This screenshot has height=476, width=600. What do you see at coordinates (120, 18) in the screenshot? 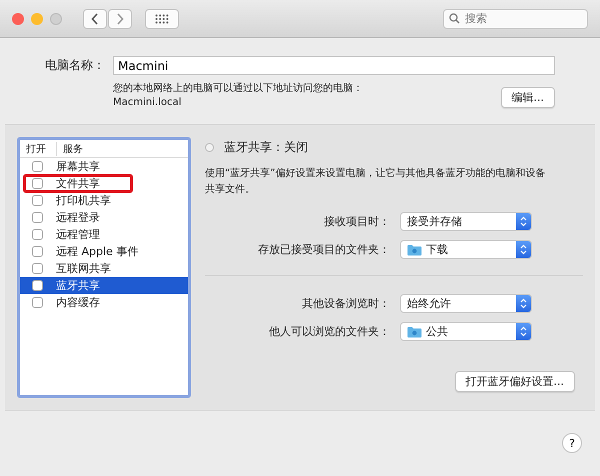
I see `chevron-right-icon` at bounding box center [120, 18].